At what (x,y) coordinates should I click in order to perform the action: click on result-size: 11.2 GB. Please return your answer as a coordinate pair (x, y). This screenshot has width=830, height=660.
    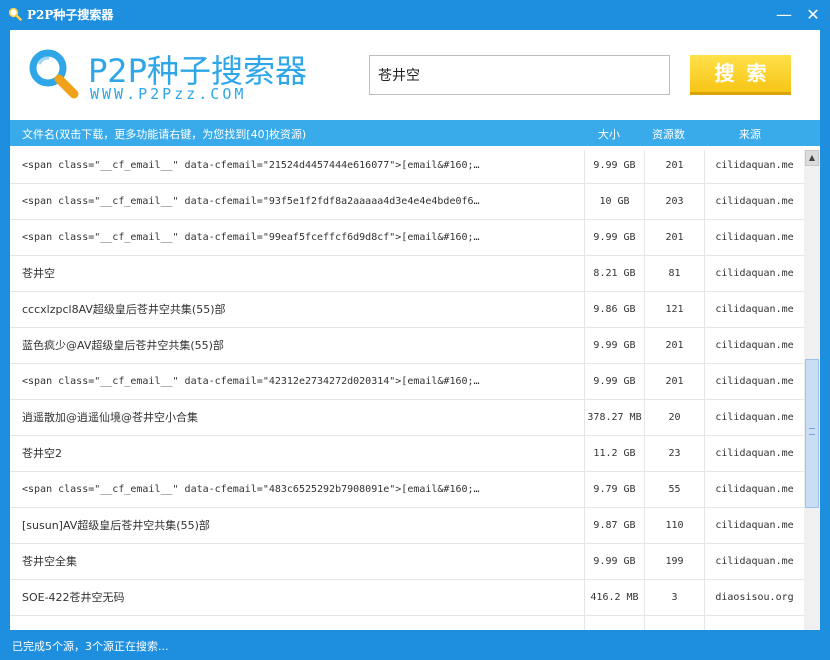
    Looking at the image, I should click on (614, 454).